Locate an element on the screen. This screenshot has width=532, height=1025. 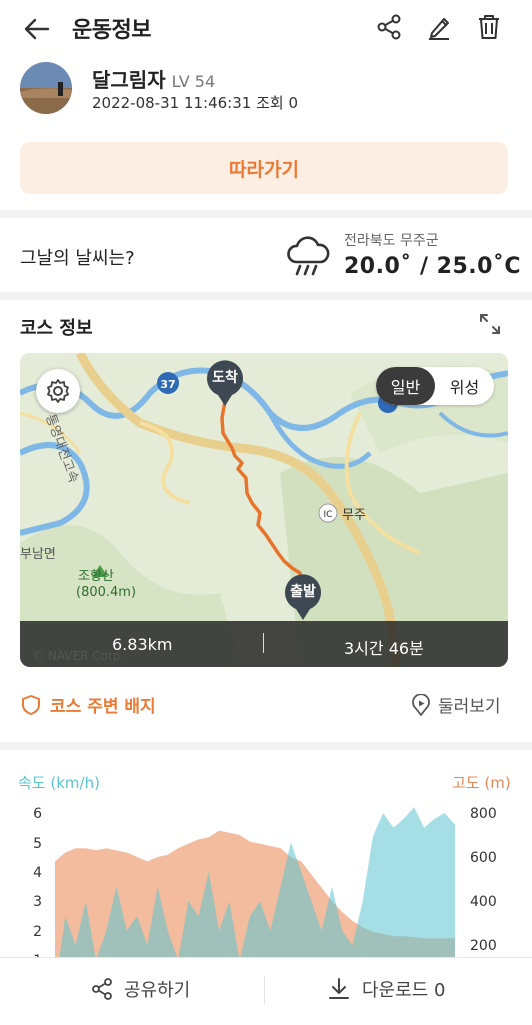
map-mode-toggle: 일반 위성 is located at coordinates (435, 386).